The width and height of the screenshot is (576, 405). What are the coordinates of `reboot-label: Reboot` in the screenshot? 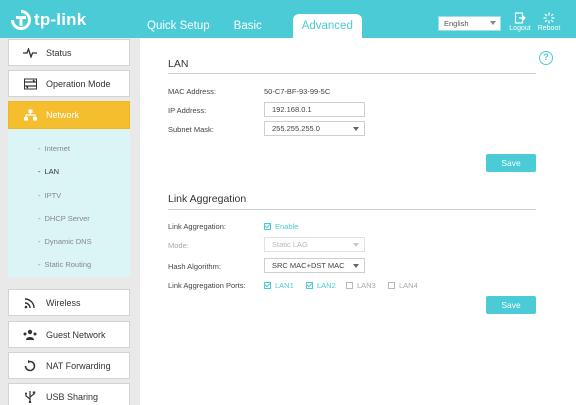 It's located at (549, 28).